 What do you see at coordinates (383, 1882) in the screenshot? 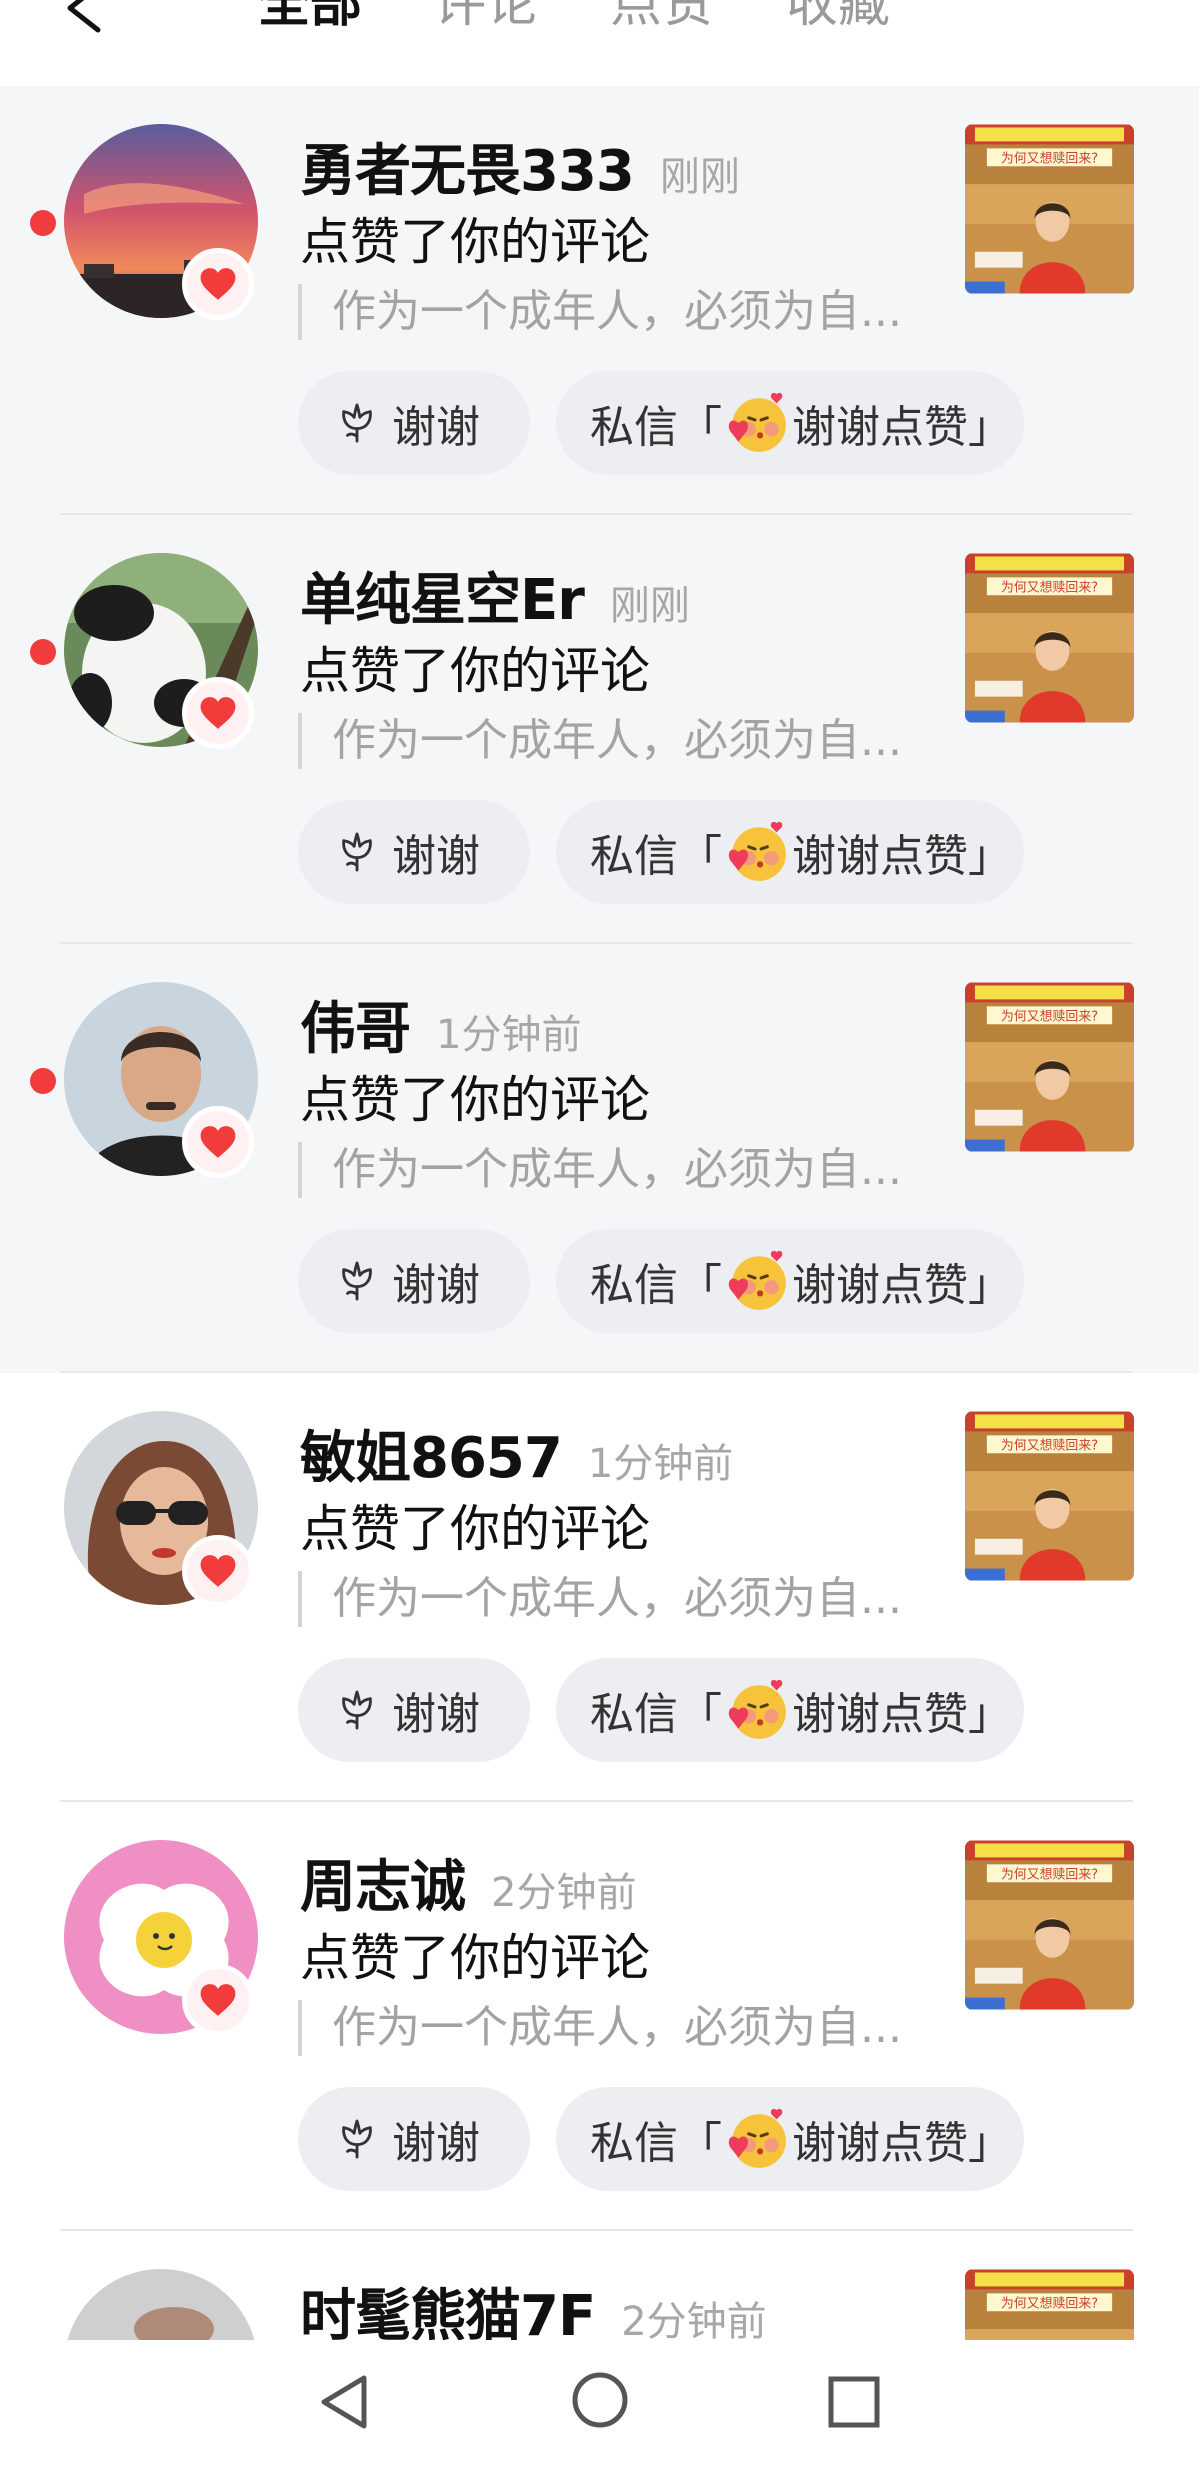
I see `username: 周志诚` at bounding box center [383, 1882].